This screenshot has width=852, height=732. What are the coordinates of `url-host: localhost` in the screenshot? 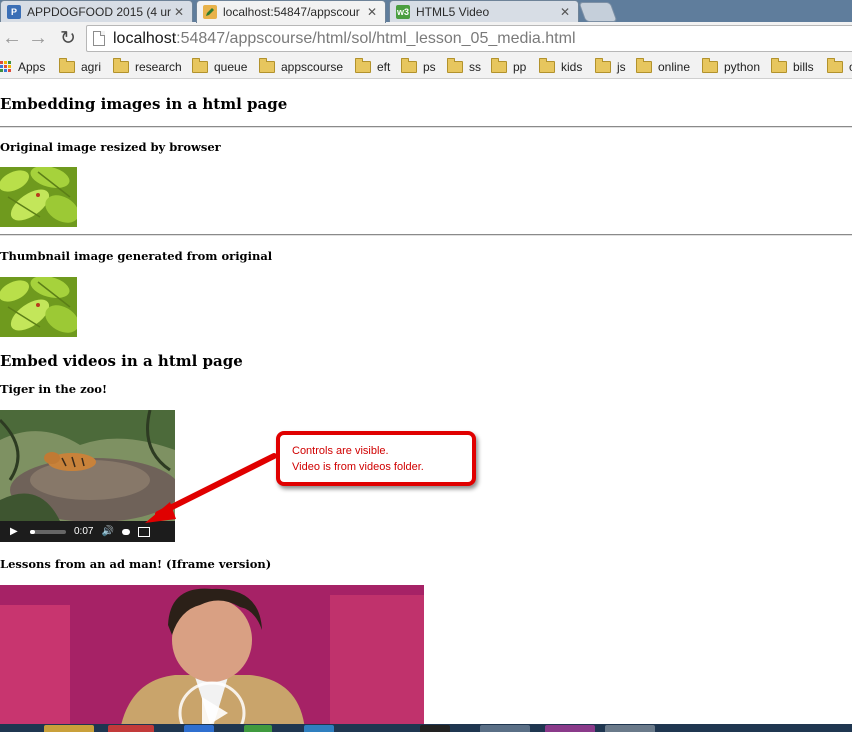 It's located at (145, 38).